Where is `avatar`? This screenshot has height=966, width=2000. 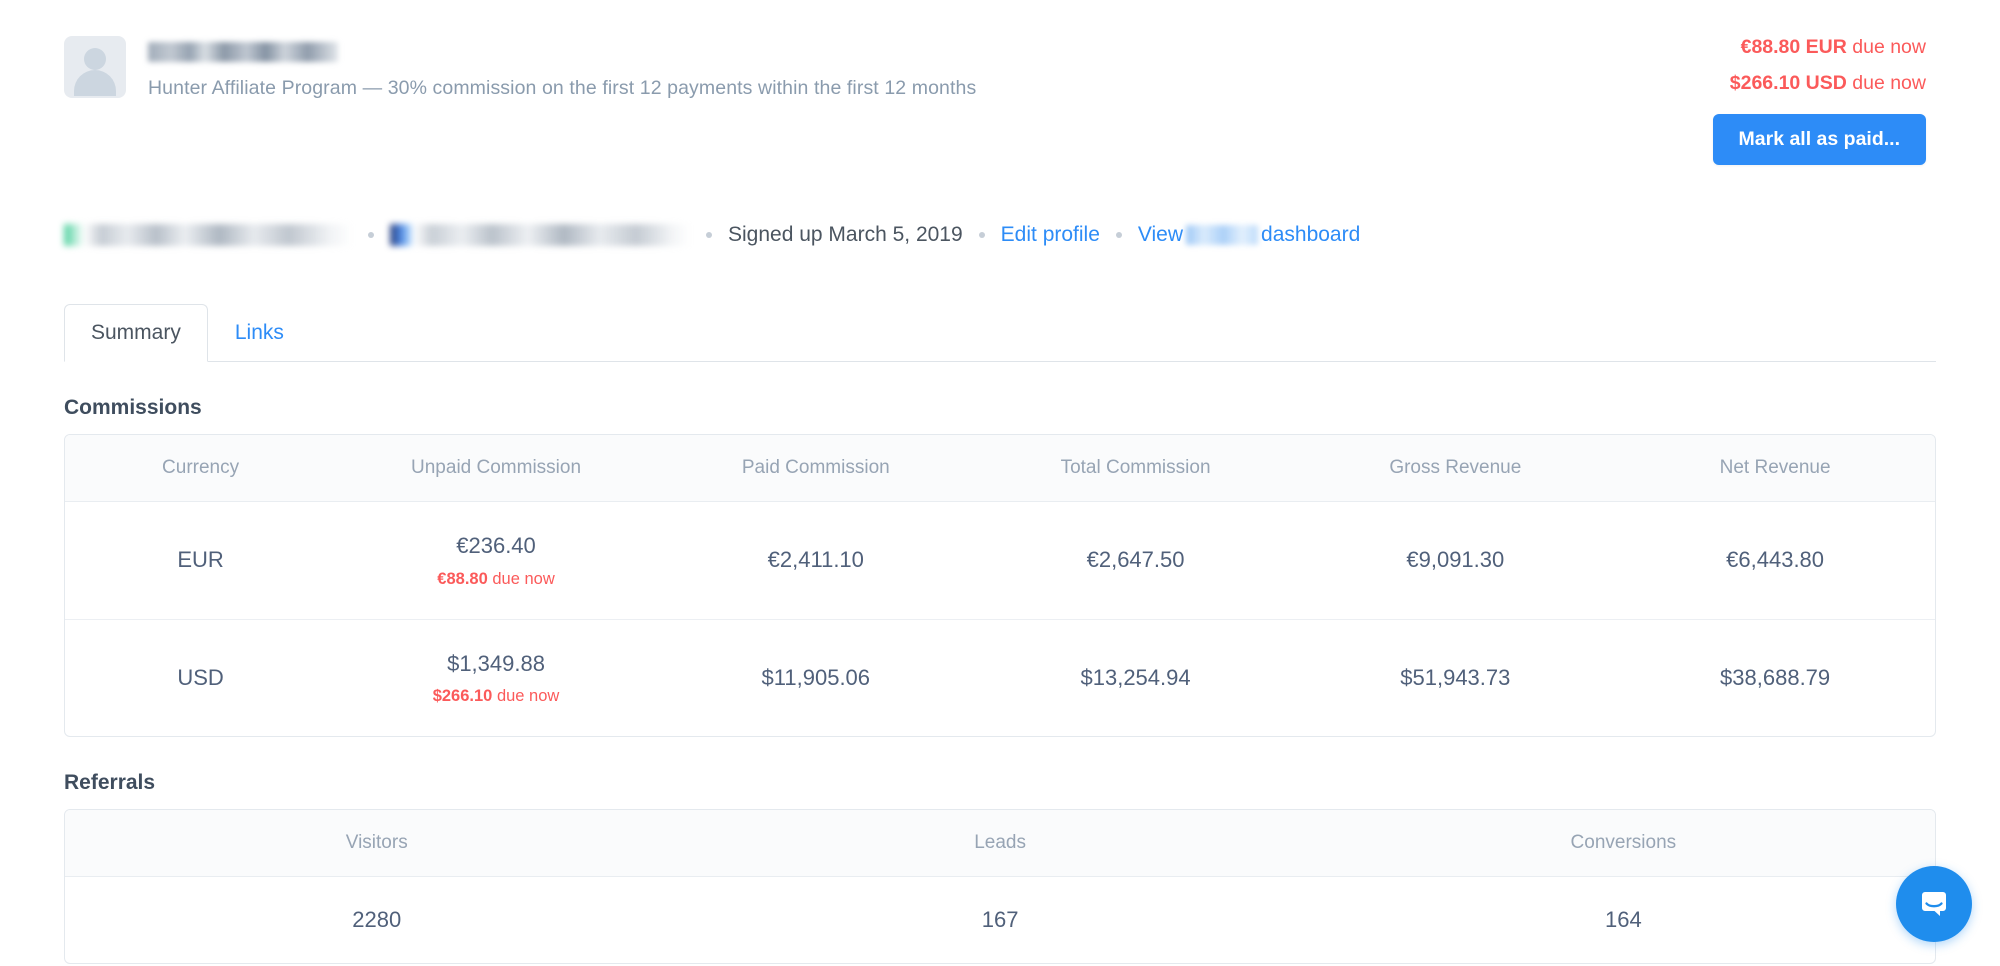
avatar is located at coordinates (95, 67).